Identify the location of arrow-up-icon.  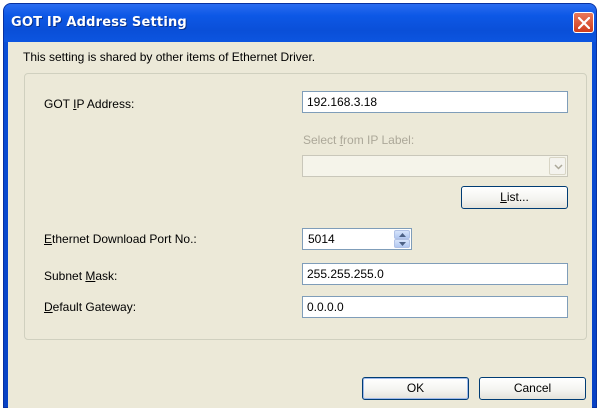
(402, 235).